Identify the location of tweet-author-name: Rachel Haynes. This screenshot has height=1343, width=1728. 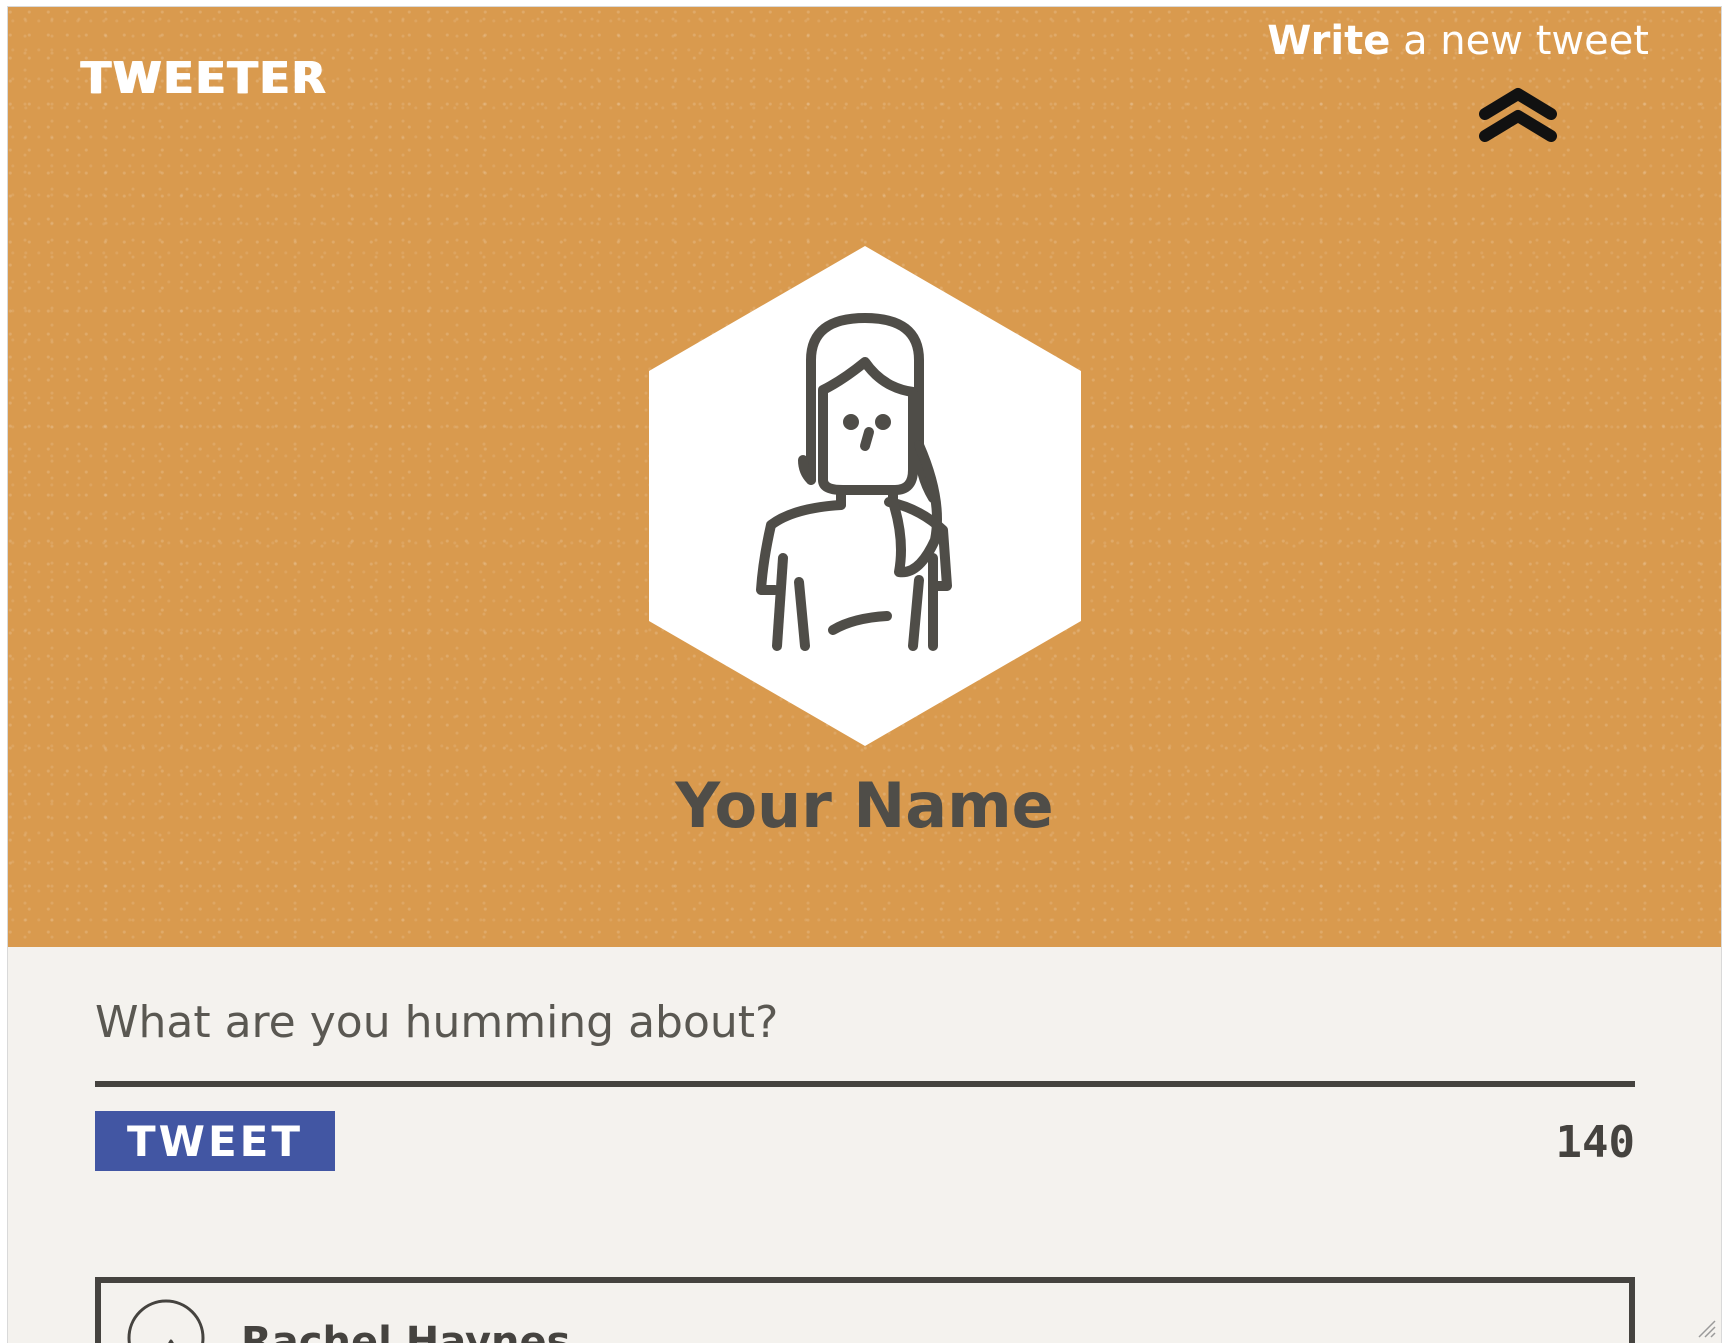
(406, 1331).